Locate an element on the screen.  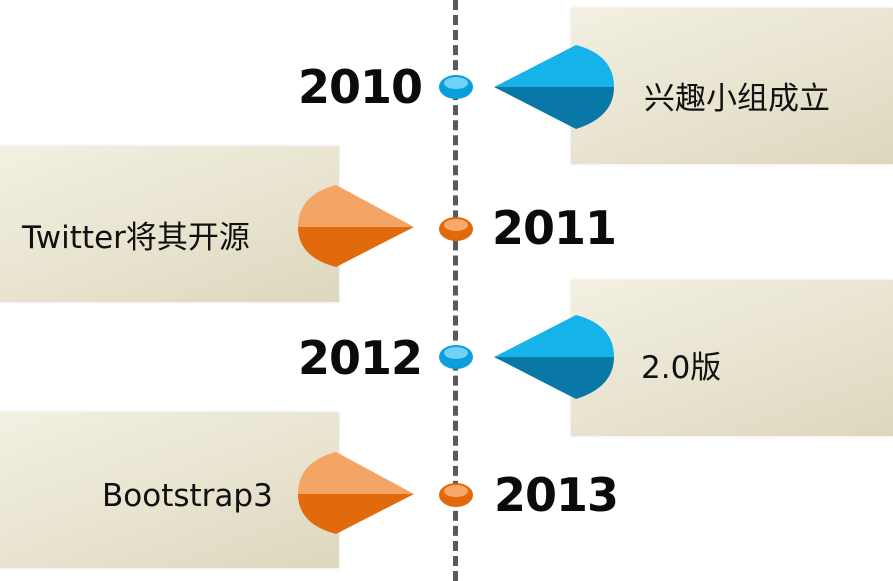
pointer-shape-2012 is located at coordinates (554, 357).